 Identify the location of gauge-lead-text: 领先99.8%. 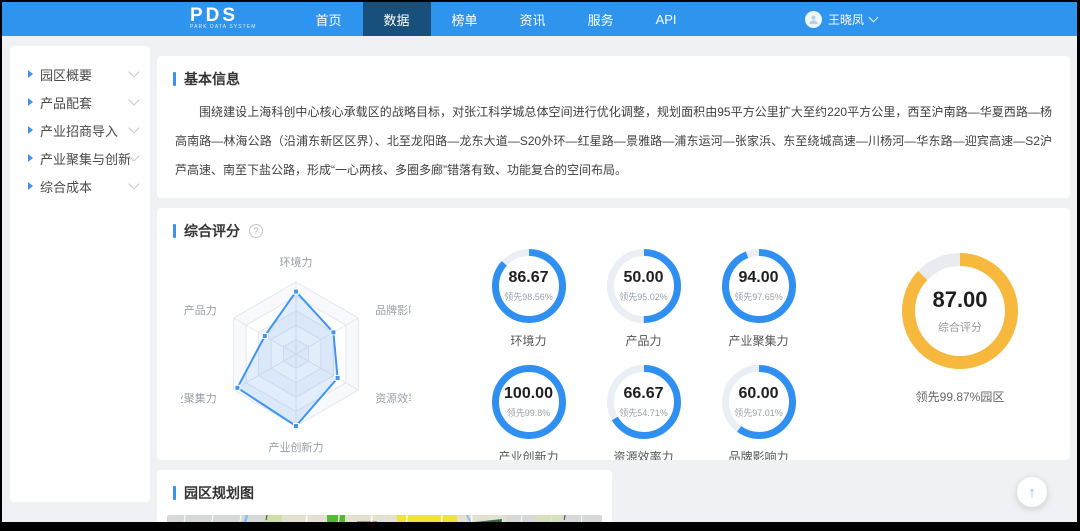
(528, 413).